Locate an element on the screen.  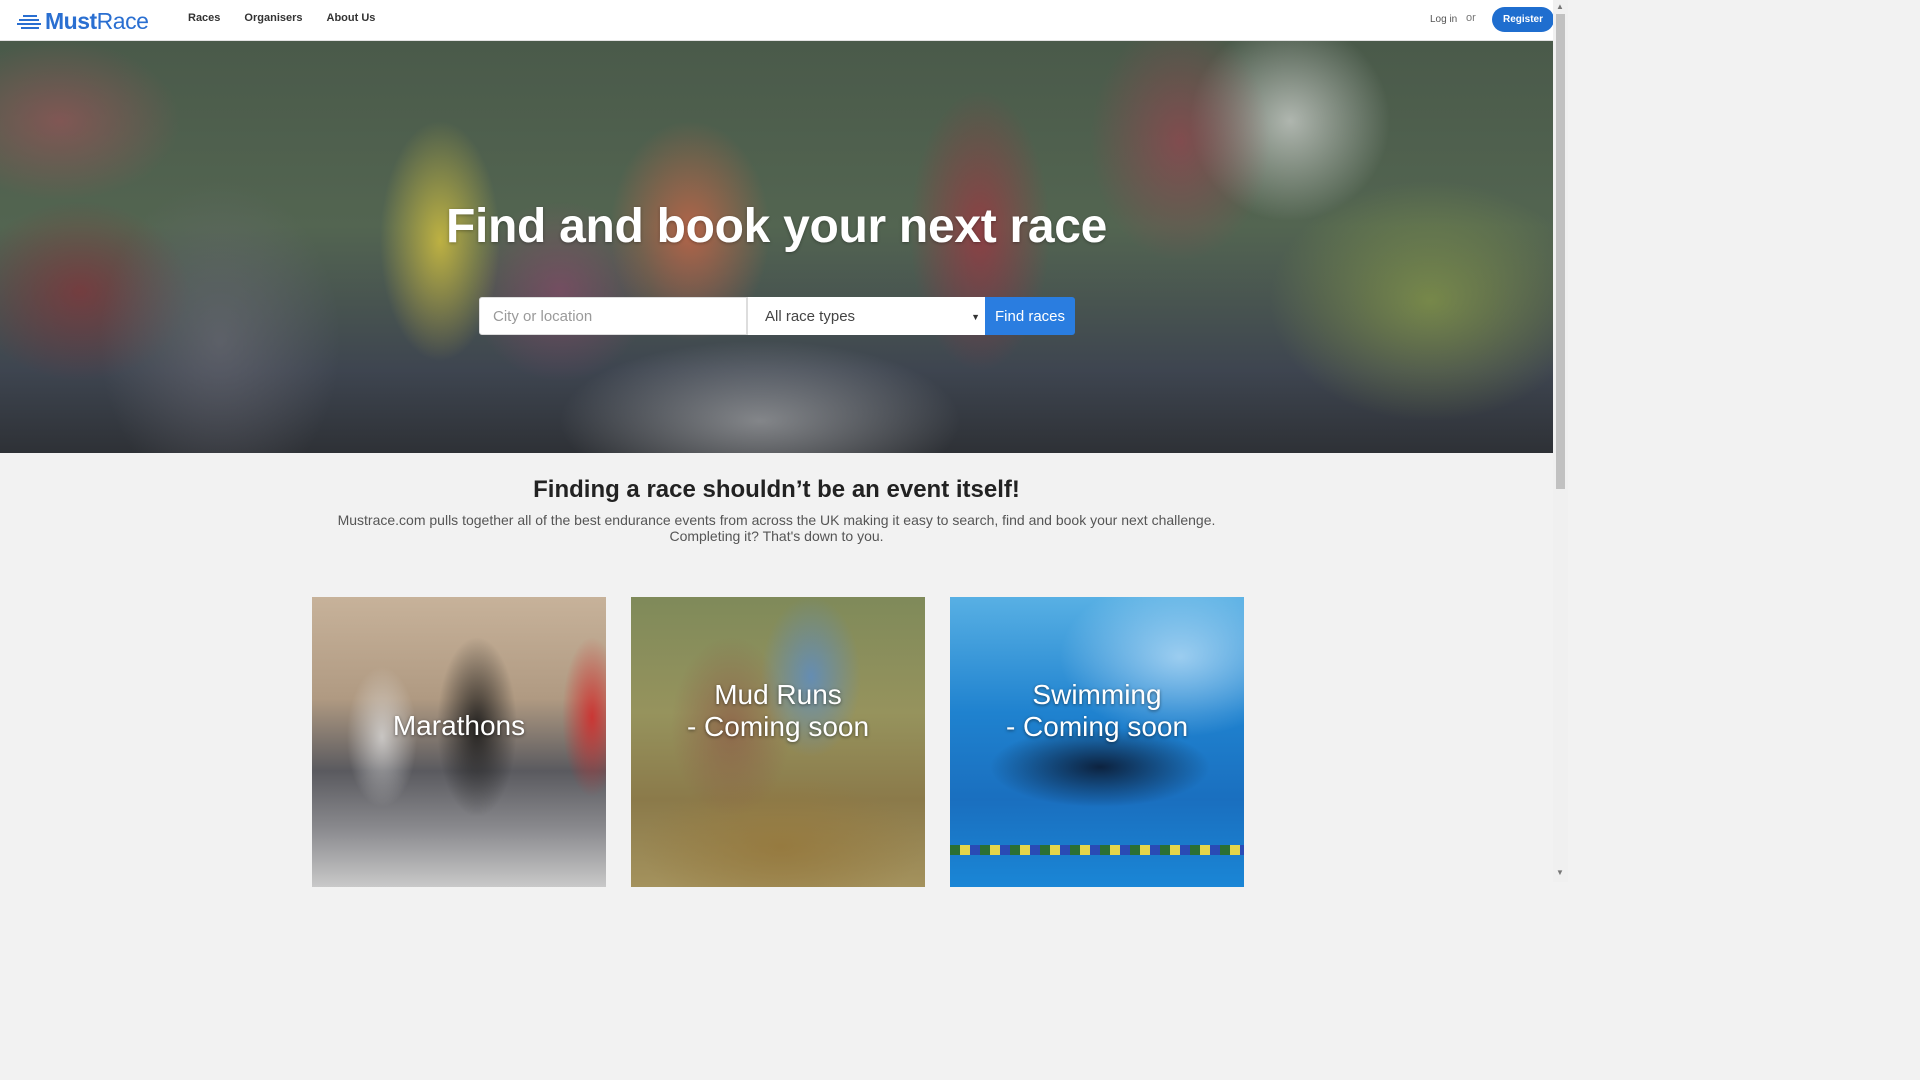
nav-about-us: About Us is located at coordinates (351, 18).